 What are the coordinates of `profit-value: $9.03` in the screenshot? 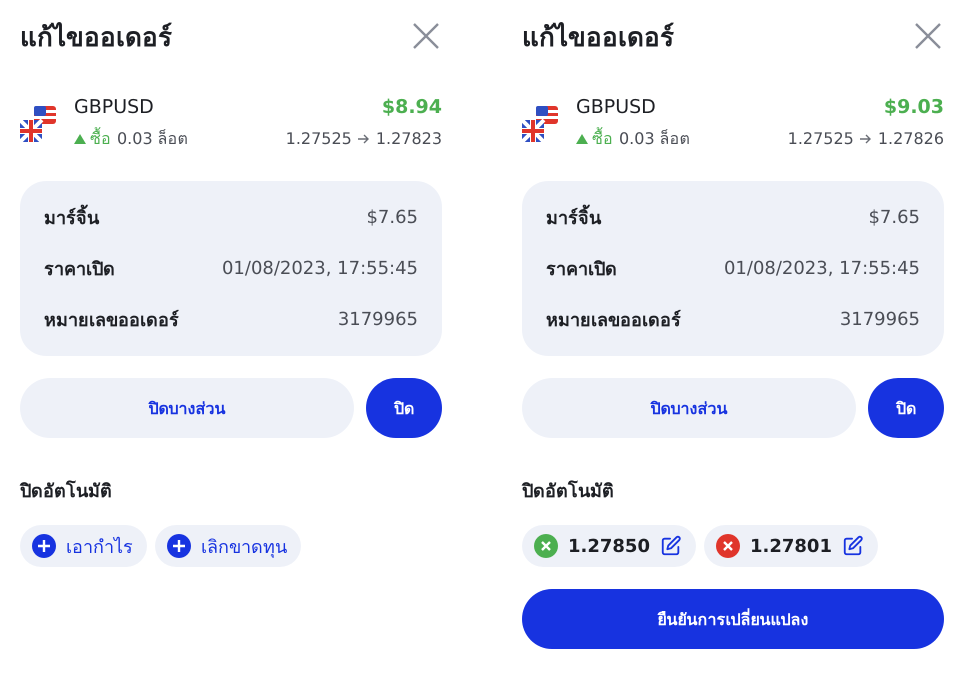 It's located at (914, 107).